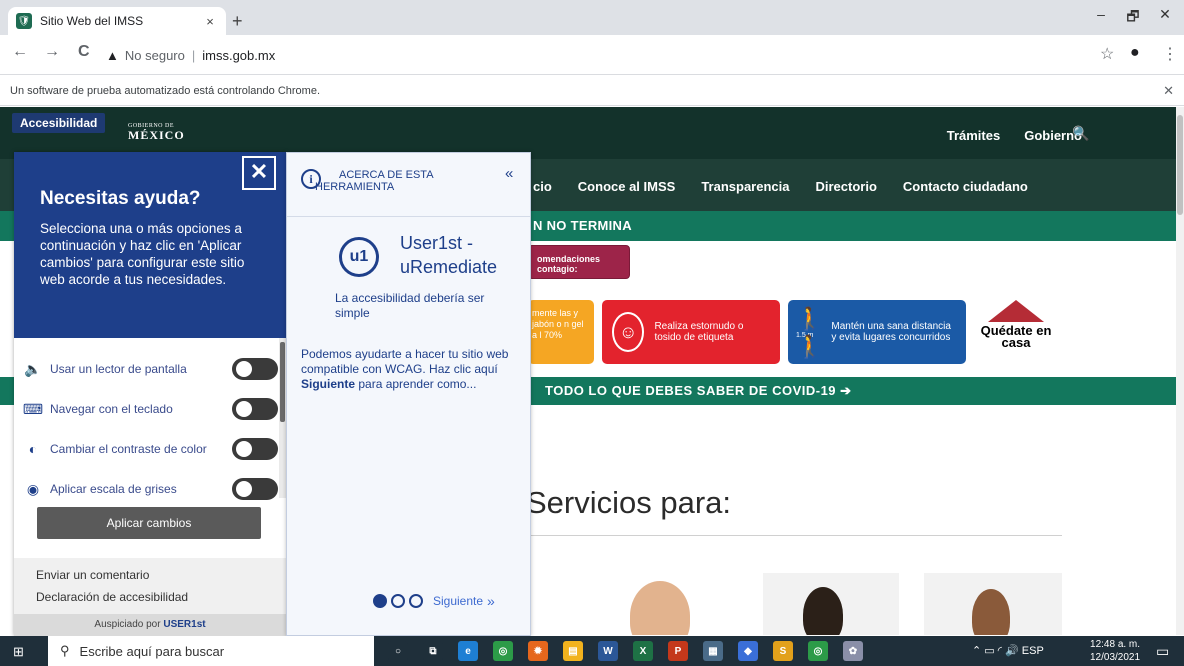  Describe the element at coordinates (818, 651) in the screenshot. I see `chrome-active-icon: ◎` at that location.